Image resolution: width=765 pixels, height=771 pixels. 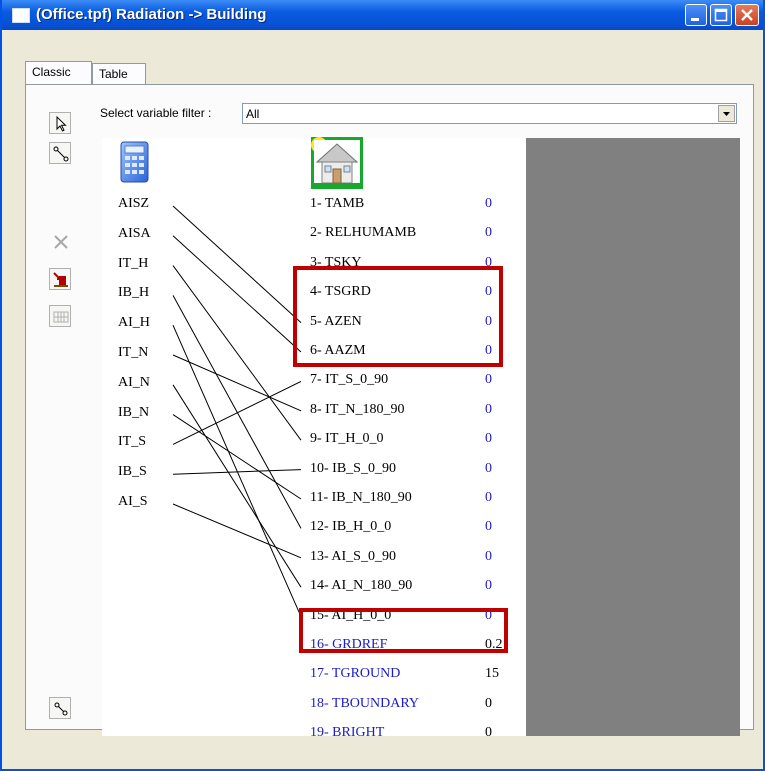 I want to click on source-output-item: IB_H, so click(x=133, y=293).